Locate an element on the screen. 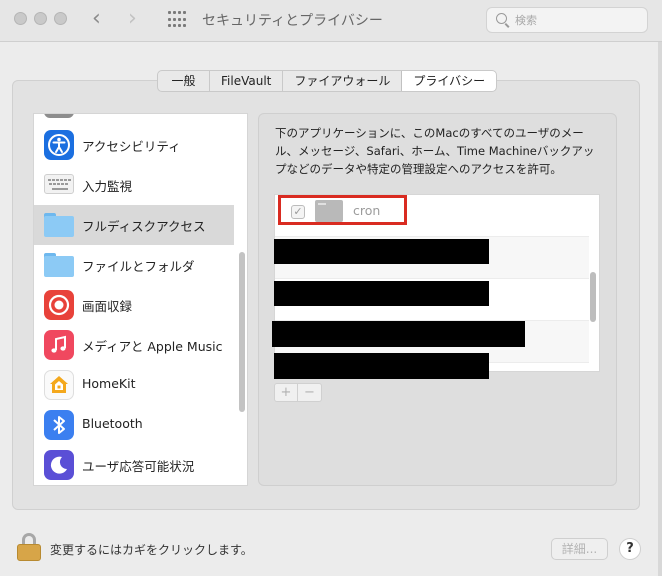  app-list-scrollbar-thumb is located at coordinates (593, 297).